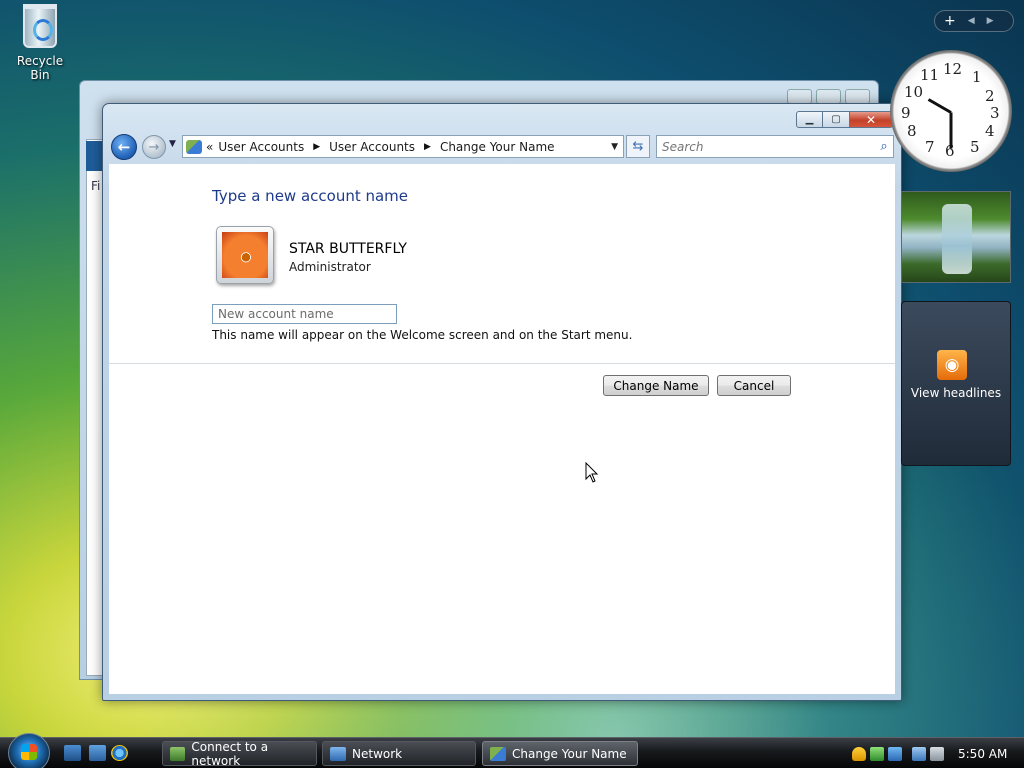 The height and width of the screenshot is (768, 1024). Describe the element at coordinates (877, 753) in the screenshot. I see `checkmark-icon` at that location.